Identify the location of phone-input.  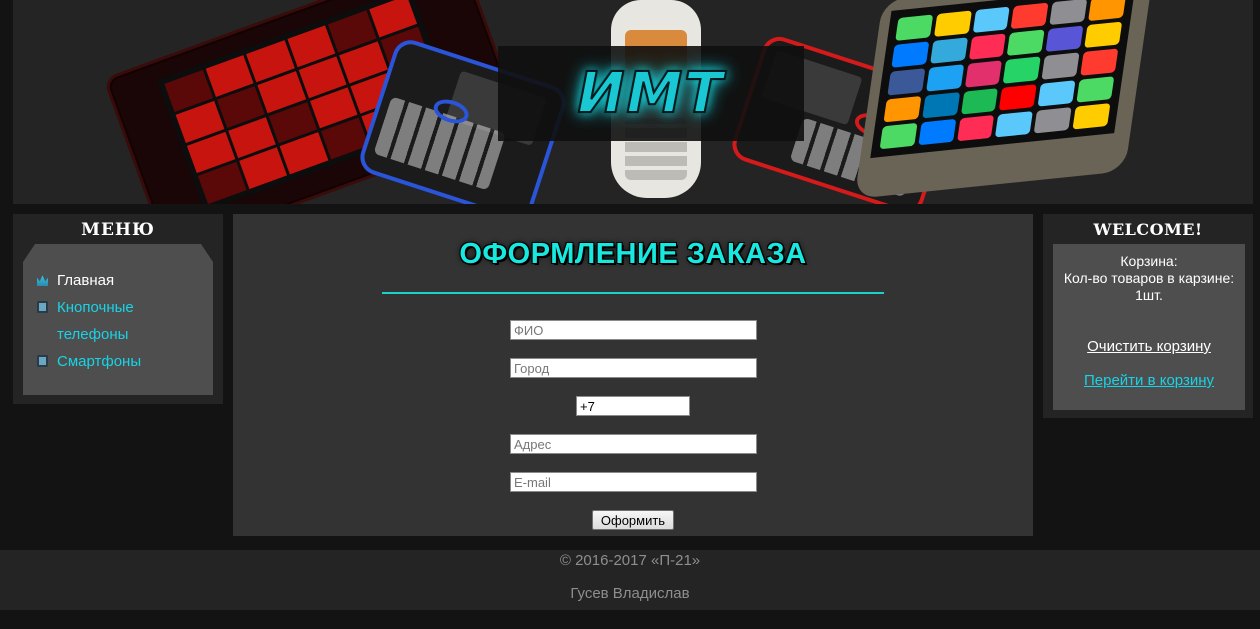
(633, 406).